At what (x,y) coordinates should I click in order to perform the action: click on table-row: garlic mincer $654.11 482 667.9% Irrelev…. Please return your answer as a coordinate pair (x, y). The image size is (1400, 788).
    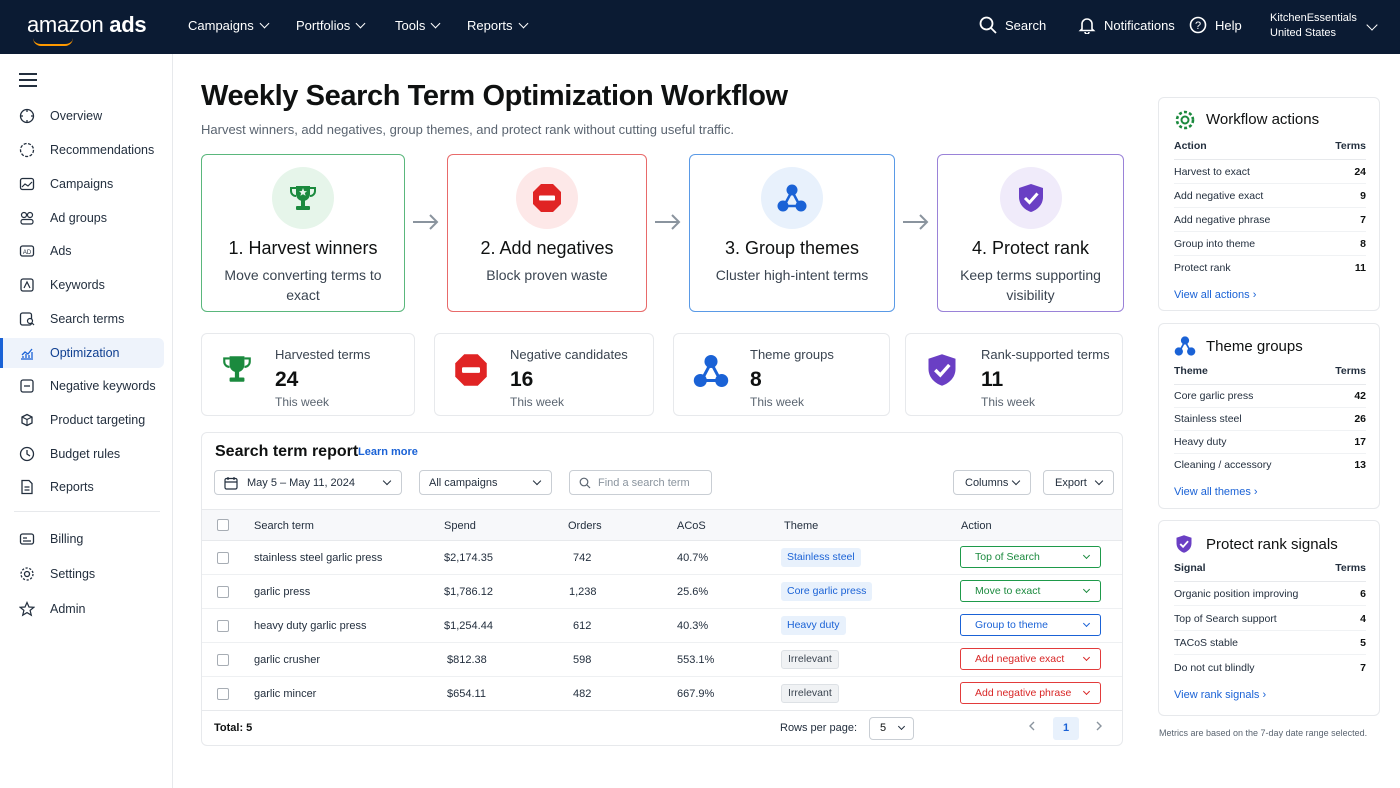
    Looking at the image, I should click on (662, 694).